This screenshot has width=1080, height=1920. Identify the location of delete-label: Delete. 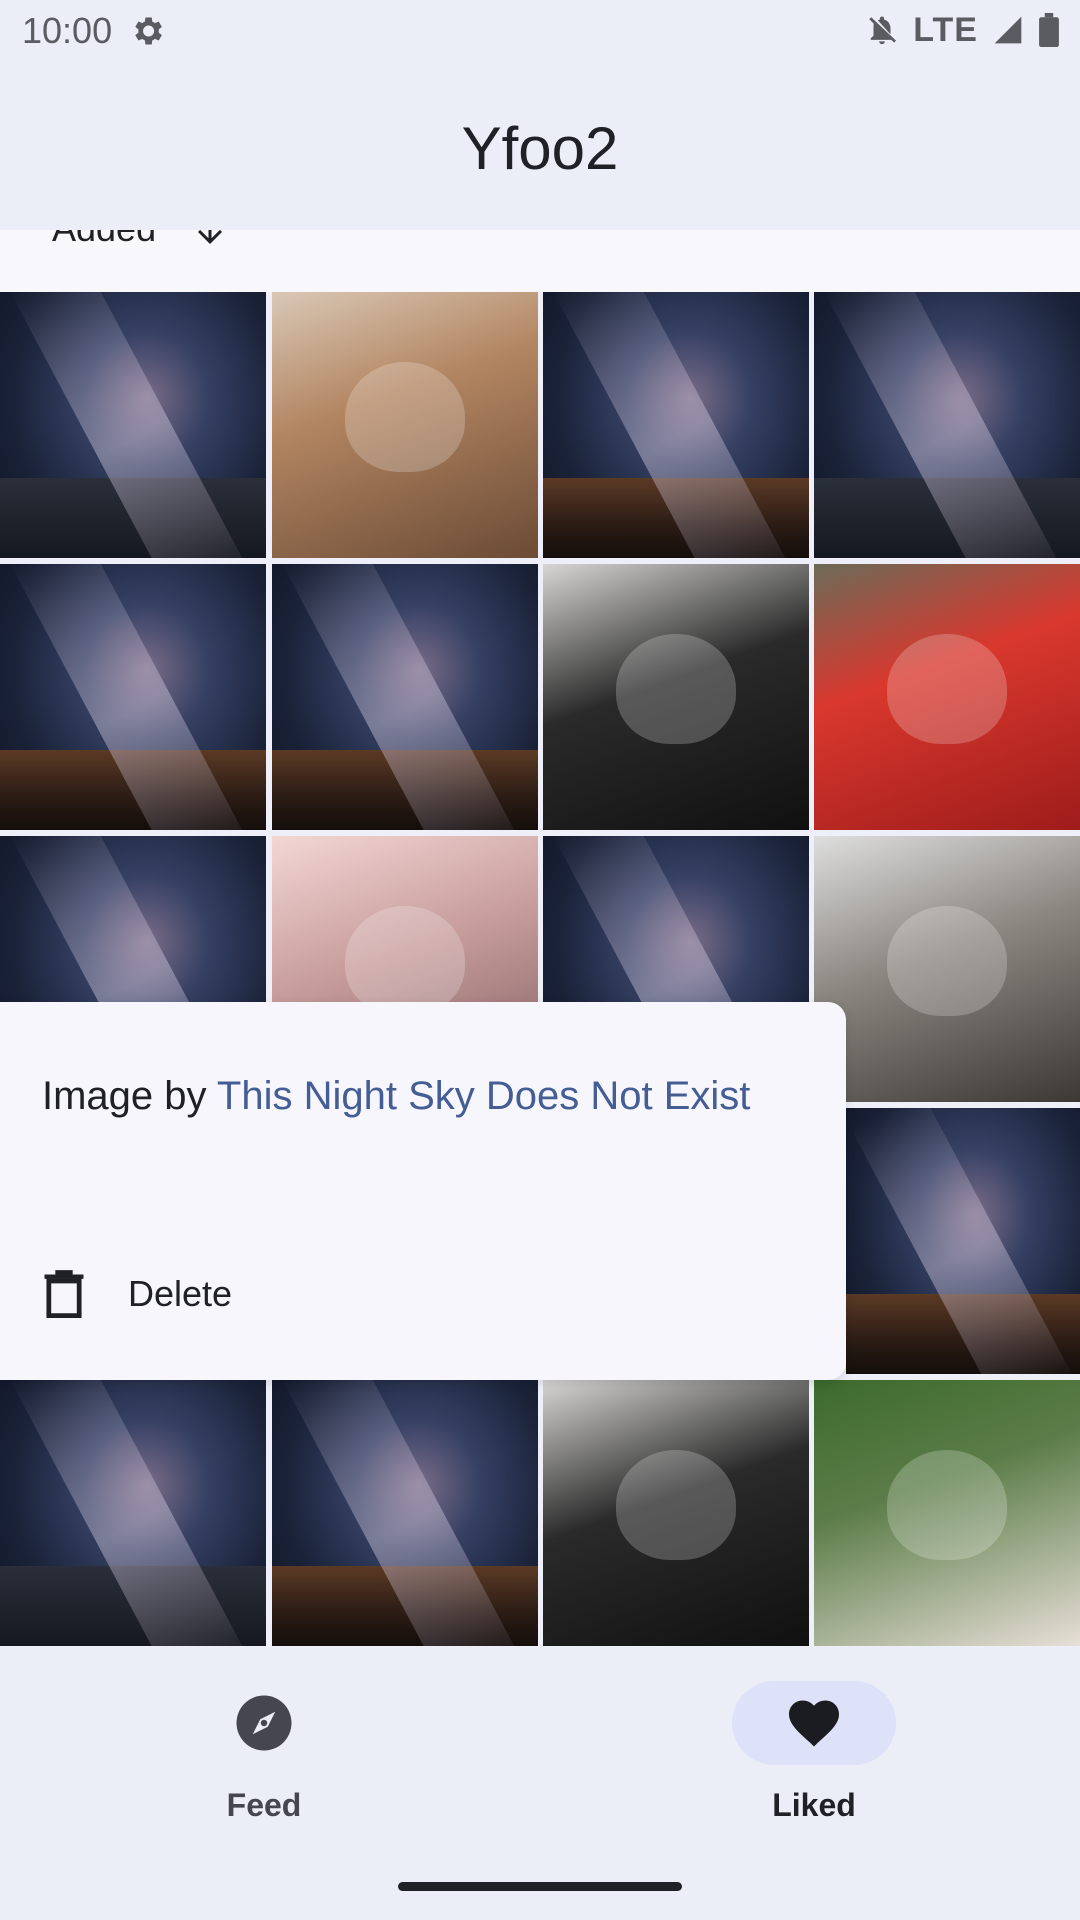
(180, 1293).